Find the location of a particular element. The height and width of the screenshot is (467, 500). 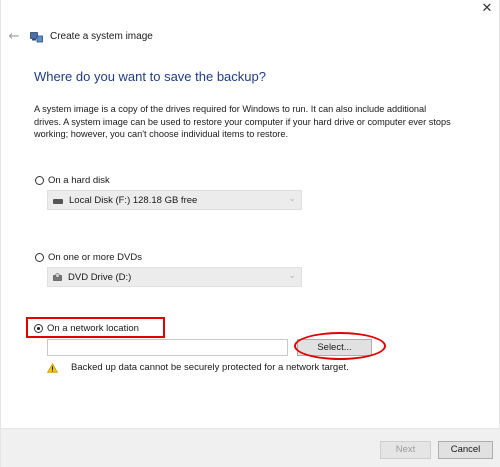

back-arrow-icon: ← is located at coordinates (14, 37).